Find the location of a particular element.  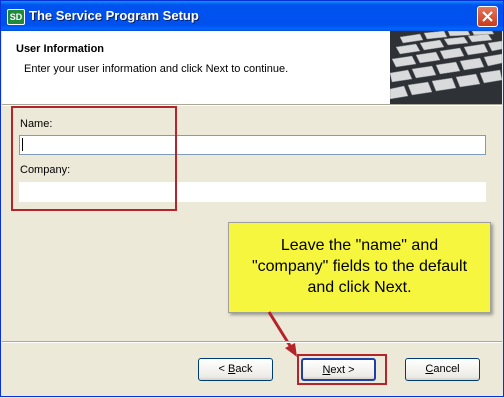

window-title: The Service Program Setup is located at coordinates (114, 15).